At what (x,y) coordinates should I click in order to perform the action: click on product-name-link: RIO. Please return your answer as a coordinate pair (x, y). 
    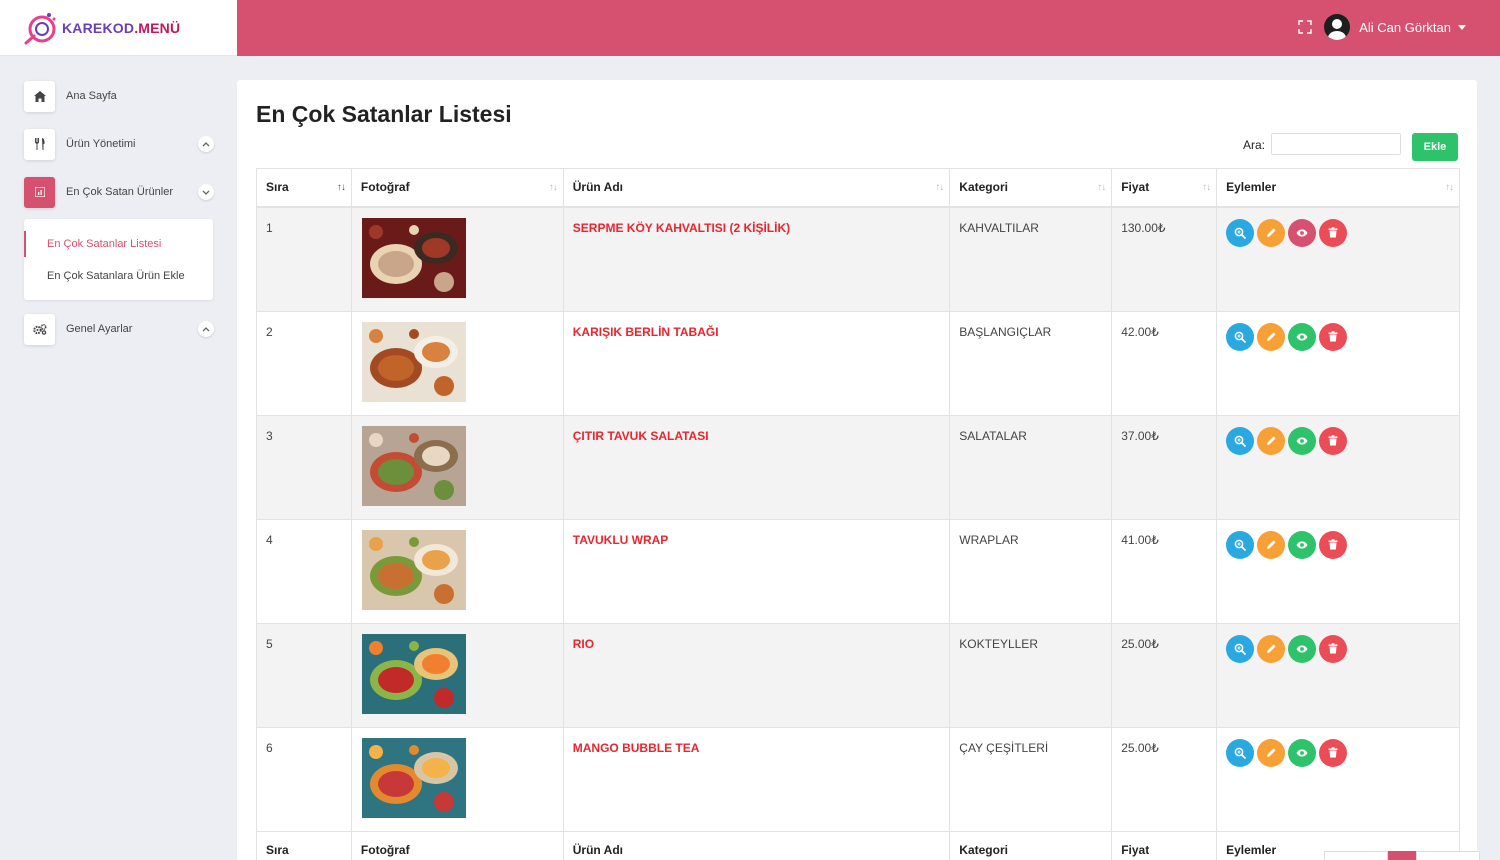
    Looking at the image, I should click on (583, 644).